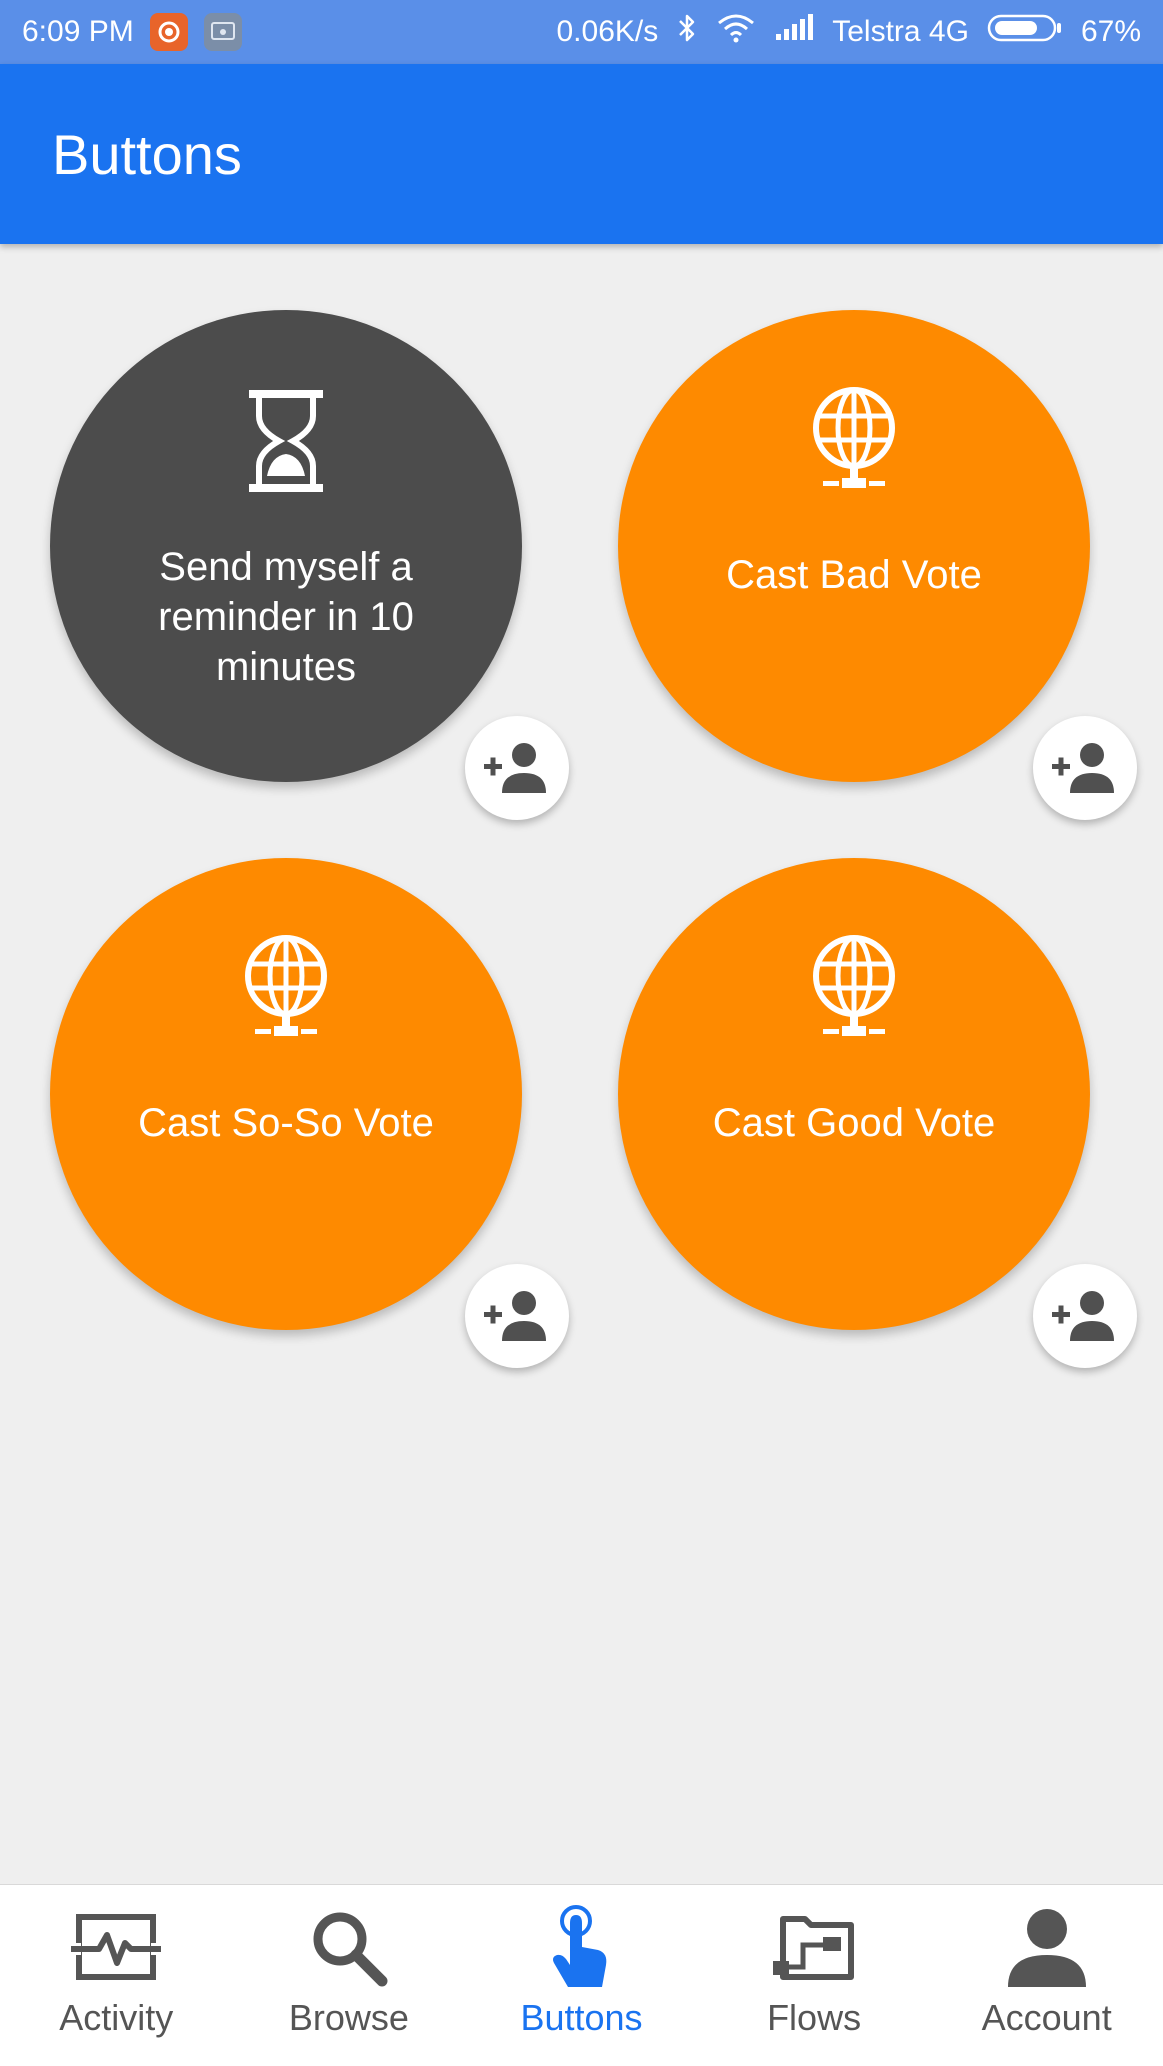 The width and height of the screenshot is (1163, 2066). What do you see at coordinates (286, 1123) in the screenshot?
I see `button-label: Cast So-So Vote` at bounding box center [286, 1123].